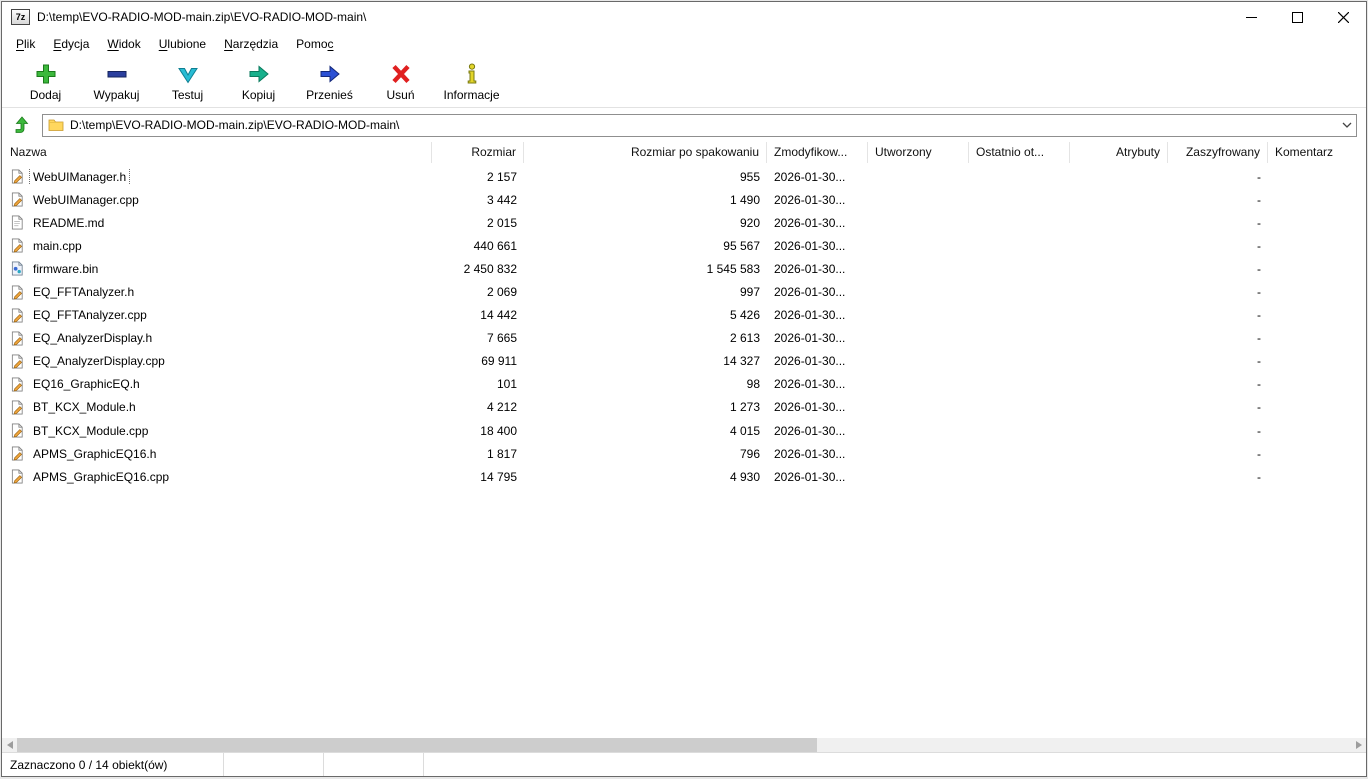 This screenshot has height=779, width=1368. Describe the element at coordinates (684, 222) in the screenshot. I see `file-row: README.md 2 015 920 2026-01-30... -` at that location.